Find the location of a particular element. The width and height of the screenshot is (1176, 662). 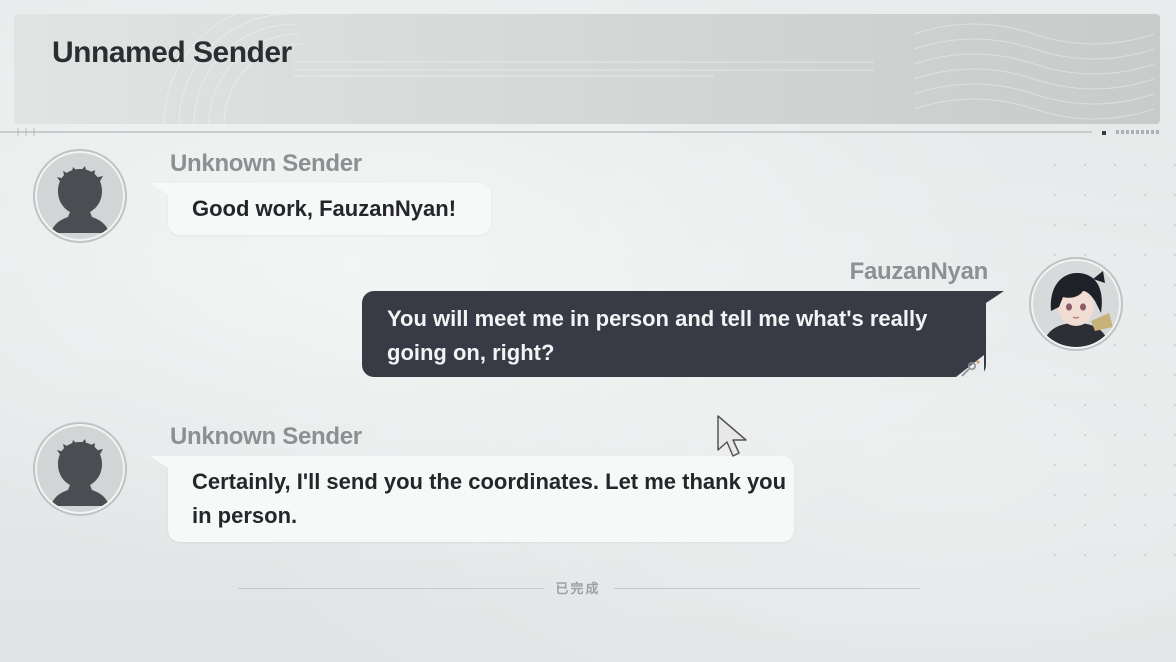

message-bubble-incoming: Good work, FauzanNyan! is located at coordinates (320, 209).